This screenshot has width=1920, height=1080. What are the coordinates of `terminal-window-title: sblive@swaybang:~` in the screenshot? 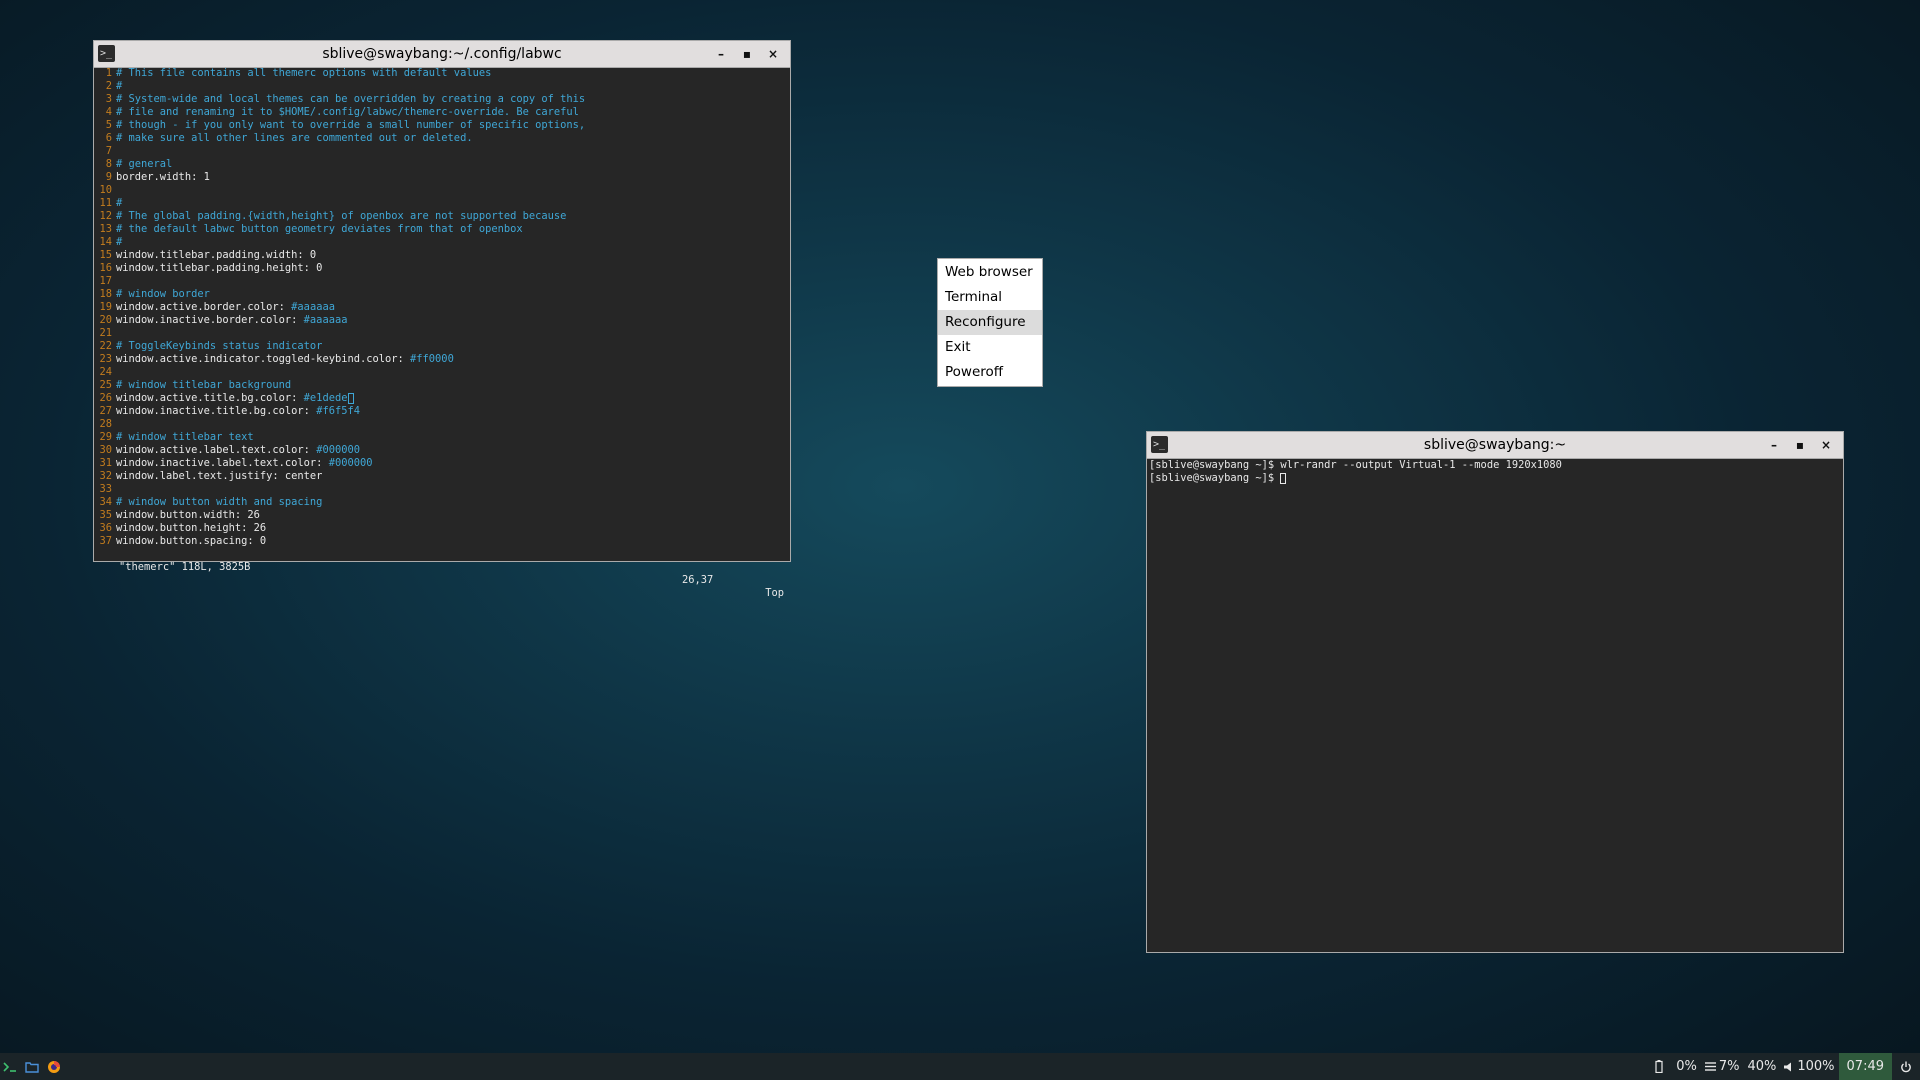 It's located at (1495, 445).